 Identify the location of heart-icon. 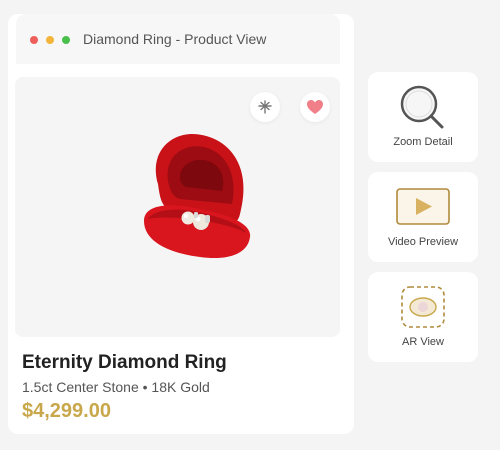
(315, 107).